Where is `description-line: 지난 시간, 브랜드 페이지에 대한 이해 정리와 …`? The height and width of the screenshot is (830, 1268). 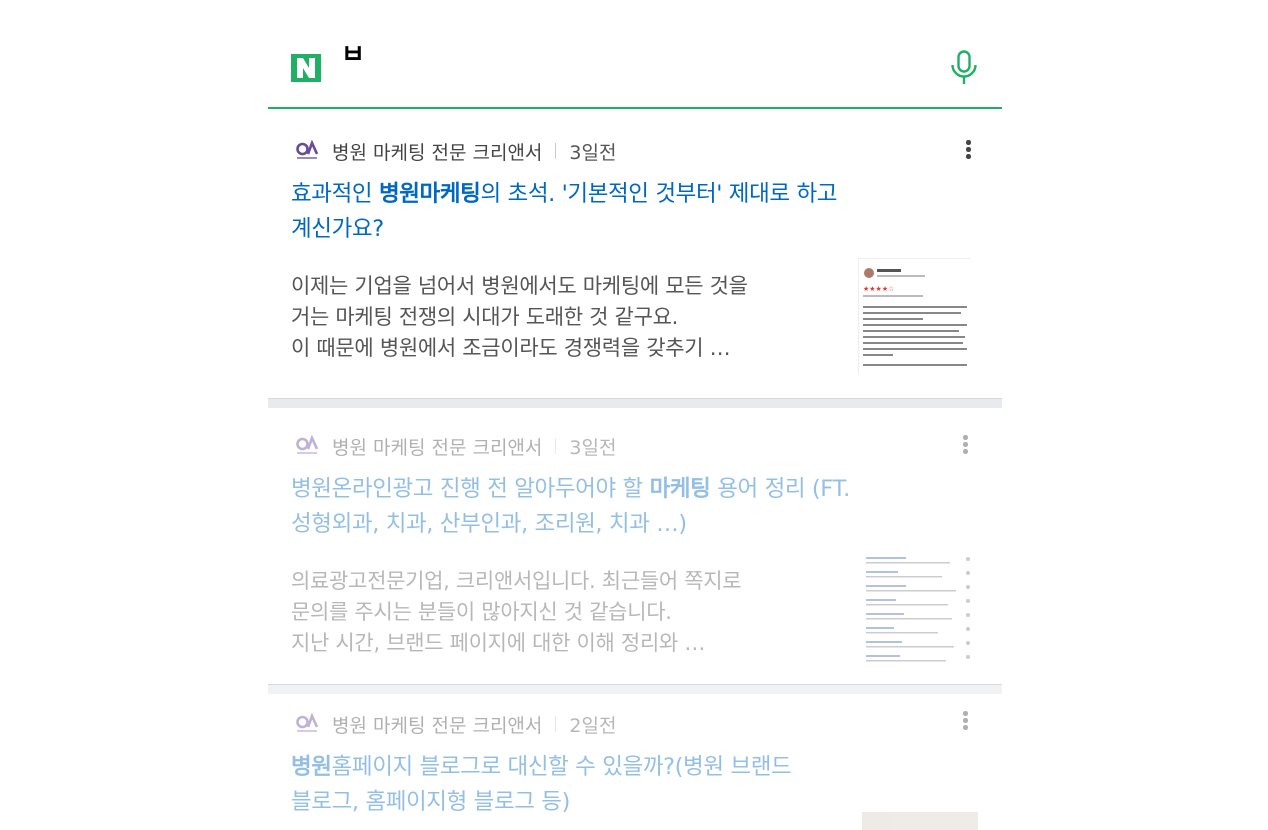 description-line: 지난 시간, 브랜드 페이지에 대한 이해 정리와 … is located at coordinates (498, 643).